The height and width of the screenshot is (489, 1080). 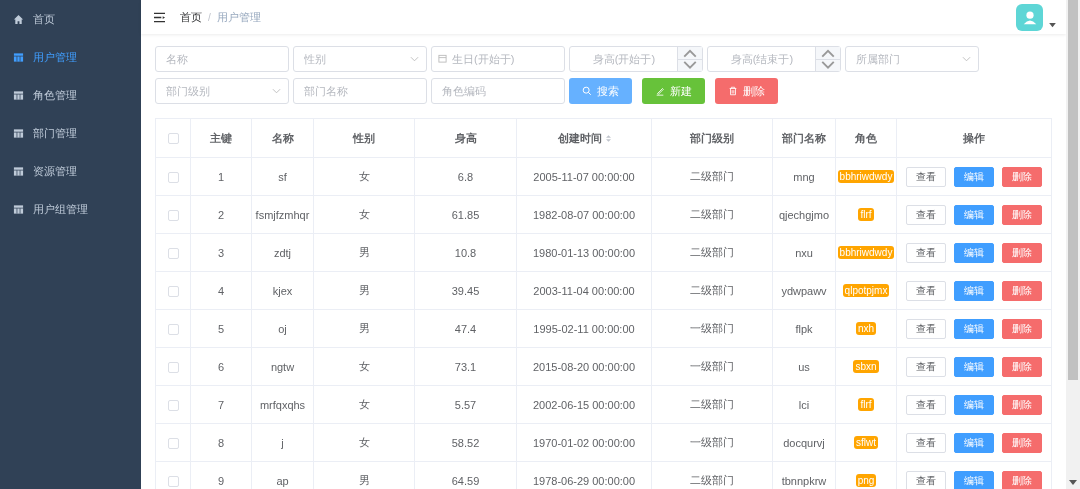 I want to click on column-header: 操作, so click(x=974, y=138).